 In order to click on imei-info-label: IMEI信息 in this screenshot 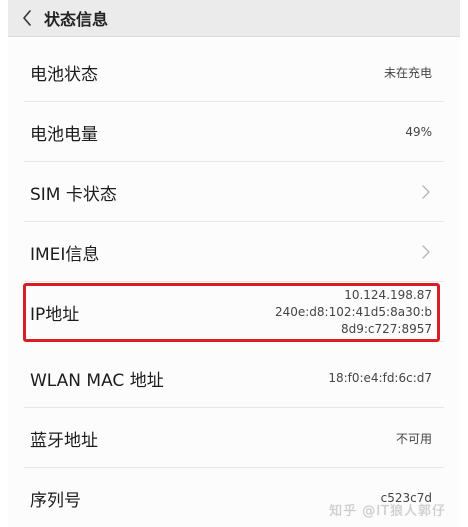, I will do `click(65, 254)`.